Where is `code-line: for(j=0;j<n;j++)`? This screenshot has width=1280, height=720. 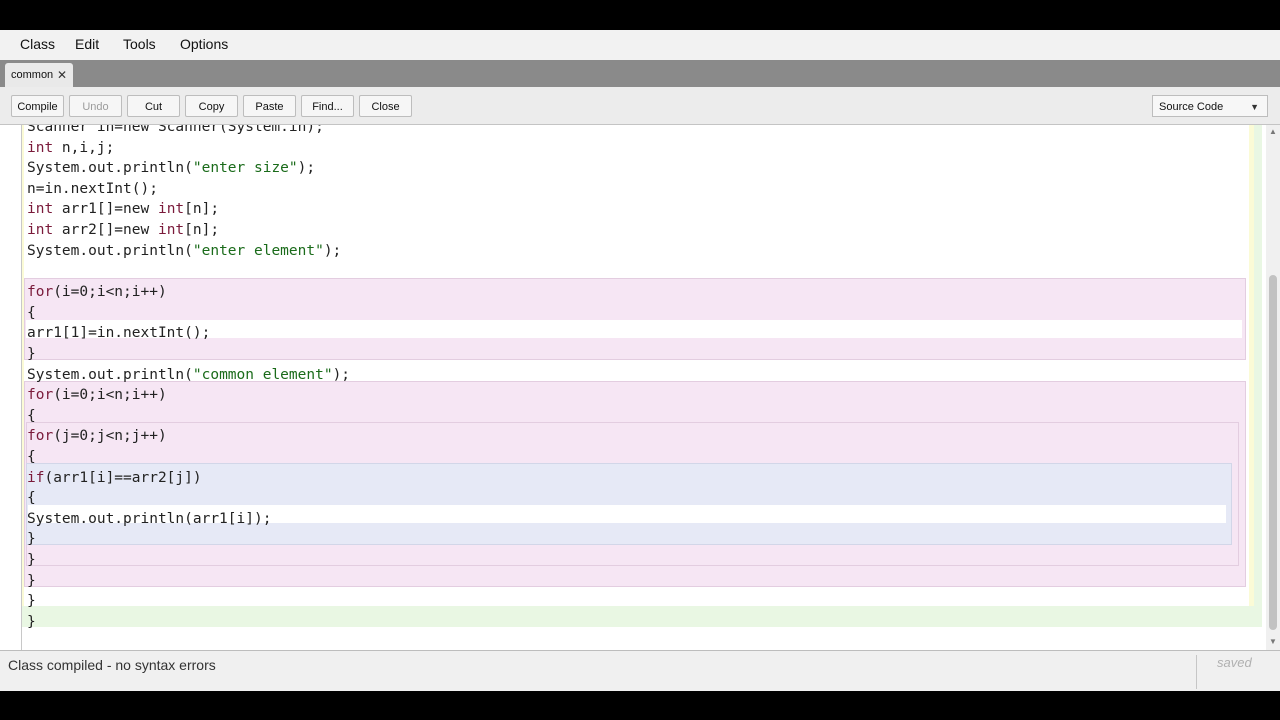 code-line: for(j=0;j<n;j++) is located at coordinates (97, 436).